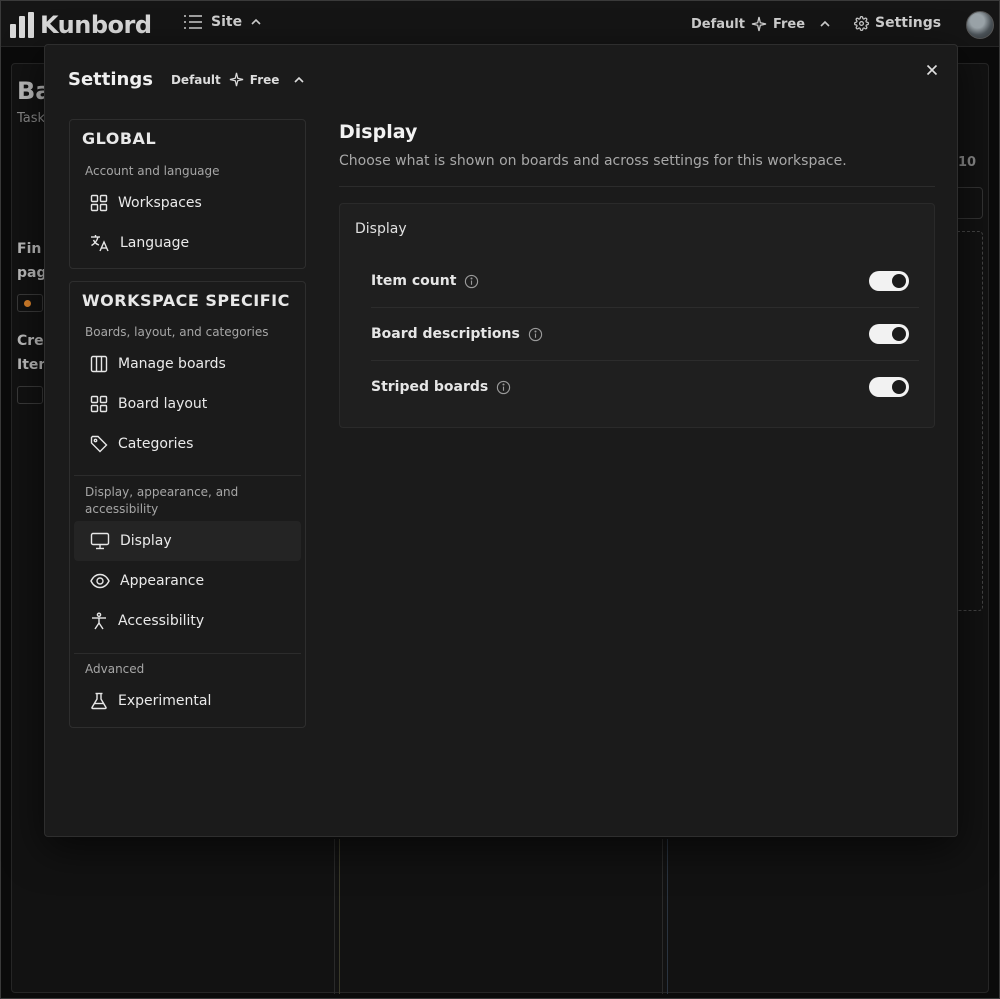 The height and width of the screenshot is (999, 1000). I want to click on nav-caption: Advanced, so click(115, 669).